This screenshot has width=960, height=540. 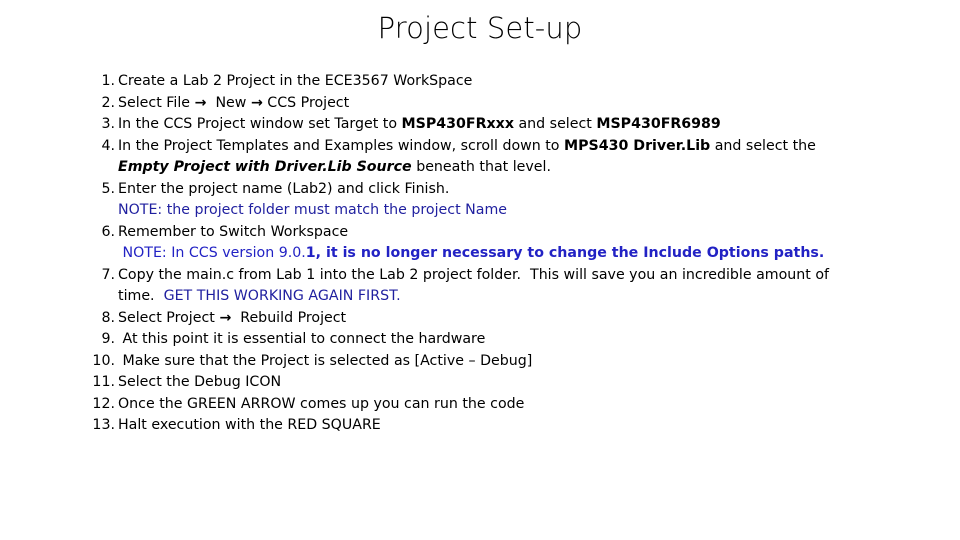 I want to click on text-run: CCS Project, so click(x=306, y=102).